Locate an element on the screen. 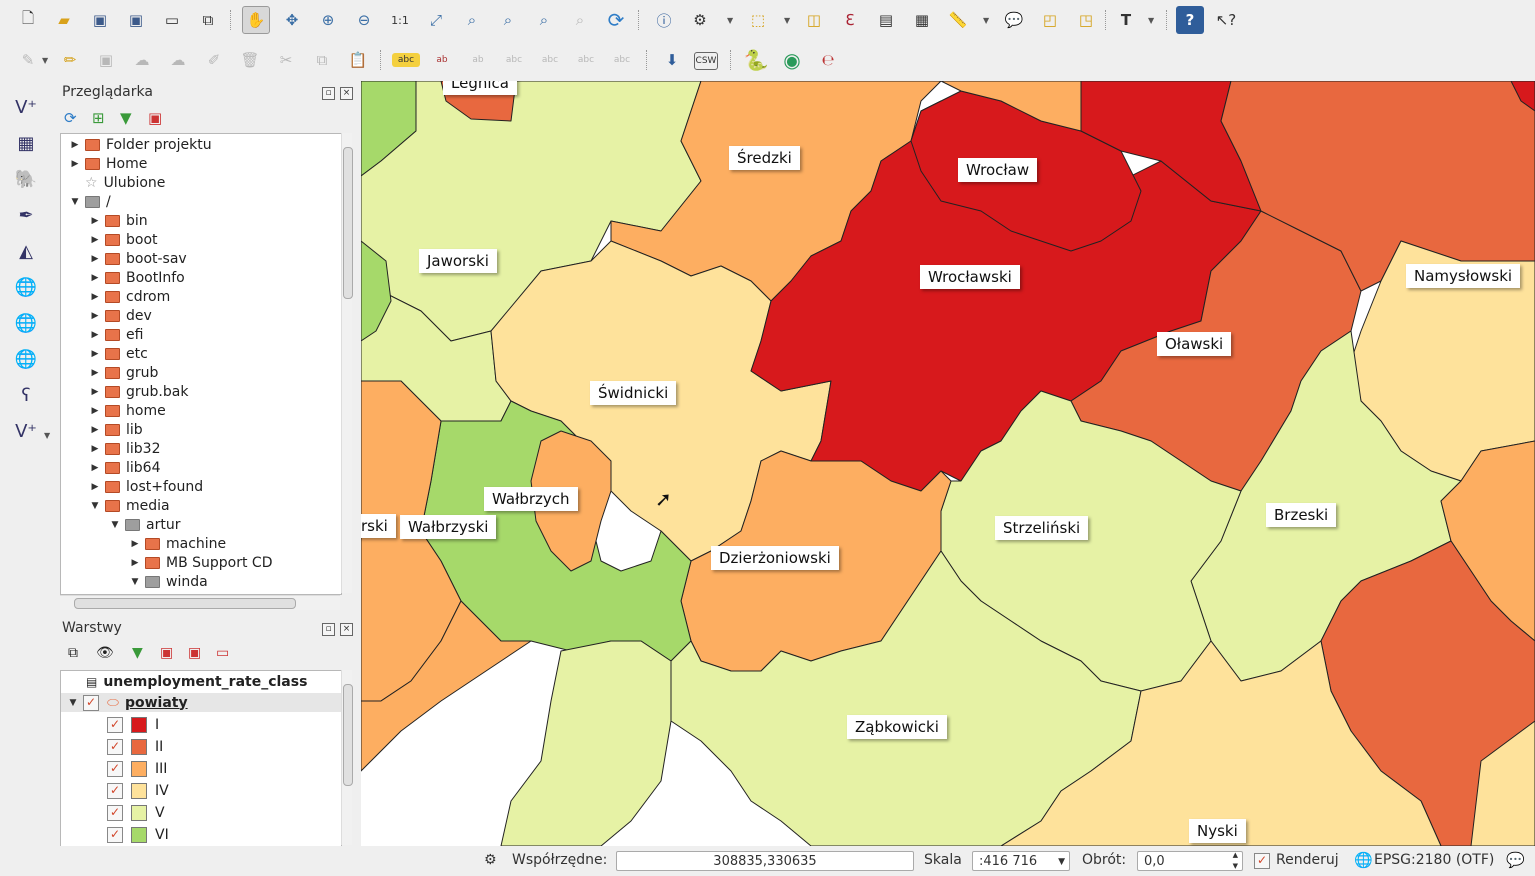 The height and width of the screenshot is (876, 1535). browser-item: ▶ Folder projektu is located at coordinates (140, 144).